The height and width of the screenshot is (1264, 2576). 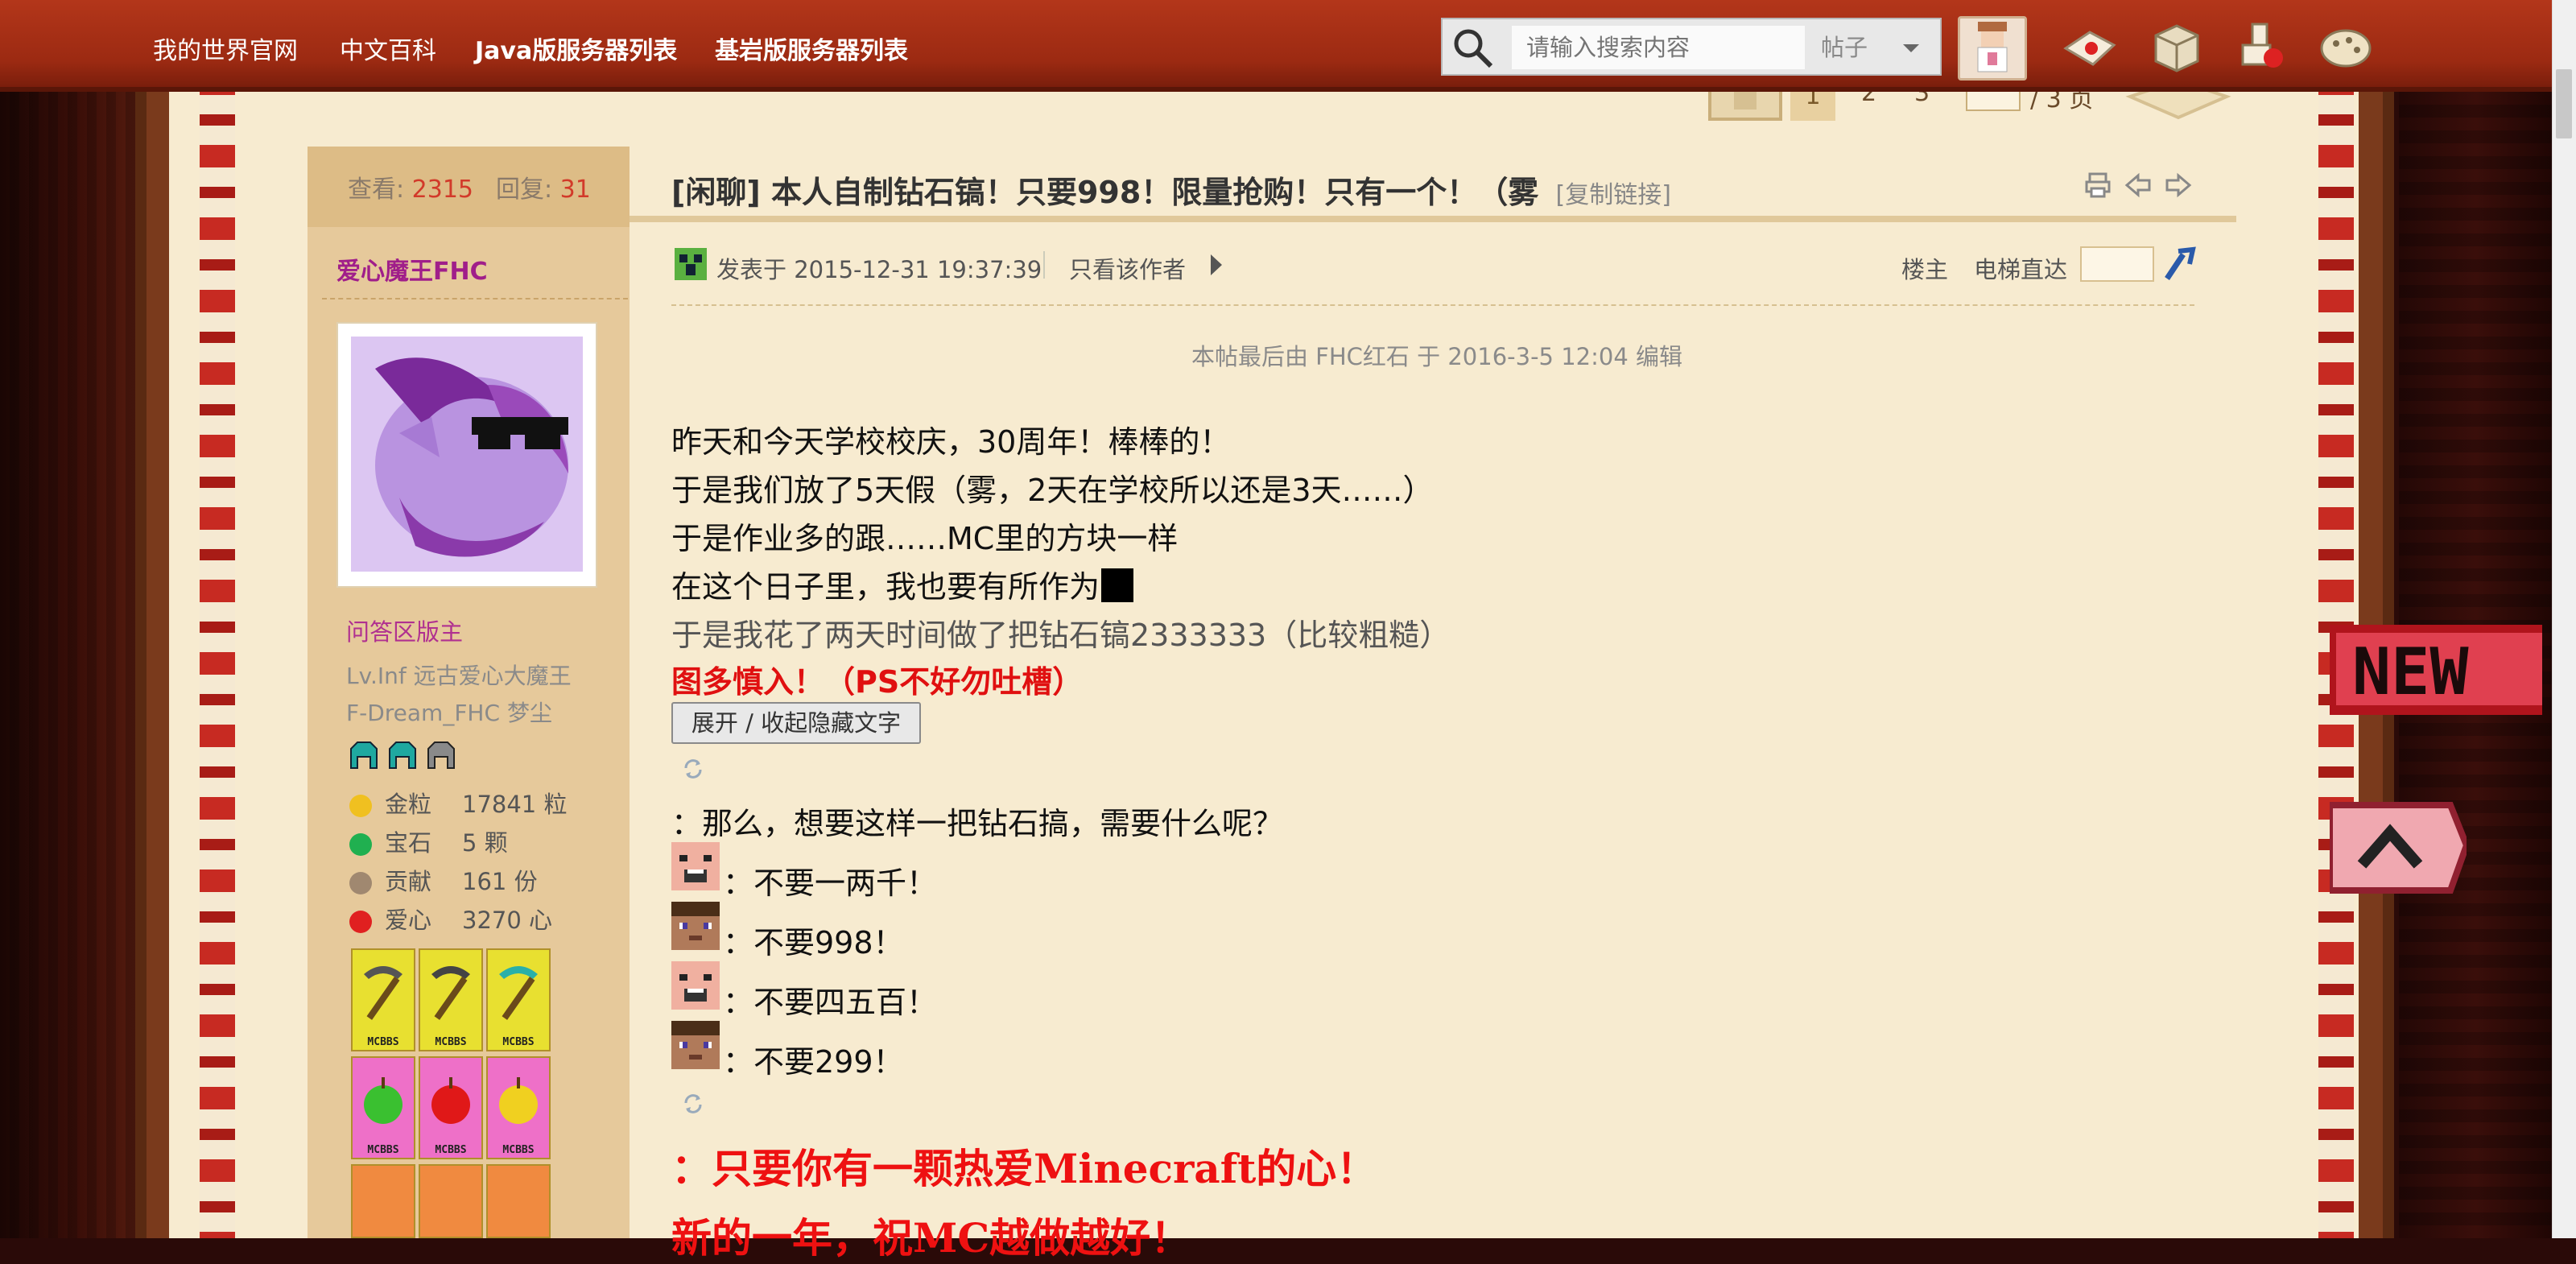 I want to click on badge-diamond-pickaxe: MCBBS, so click(x=518, y=999).